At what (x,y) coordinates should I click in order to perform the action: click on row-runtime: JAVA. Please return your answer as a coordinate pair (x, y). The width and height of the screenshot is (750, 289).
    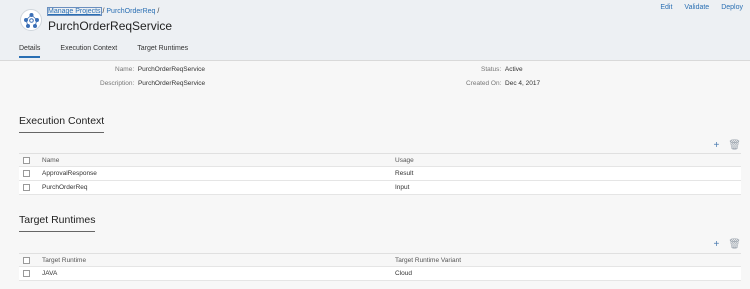
    Looking at the image, I should click on (50, 273).